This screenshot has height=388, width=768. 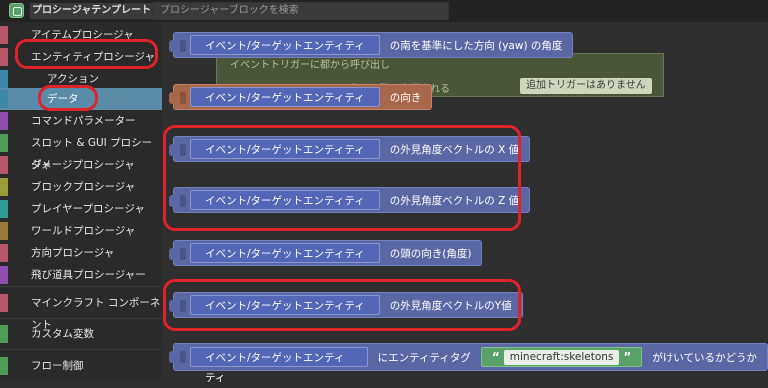 What do you see at coordinates (16, 10) in the screenshot?
I see `procedure-template-icon` at bounding box center [16, 10].